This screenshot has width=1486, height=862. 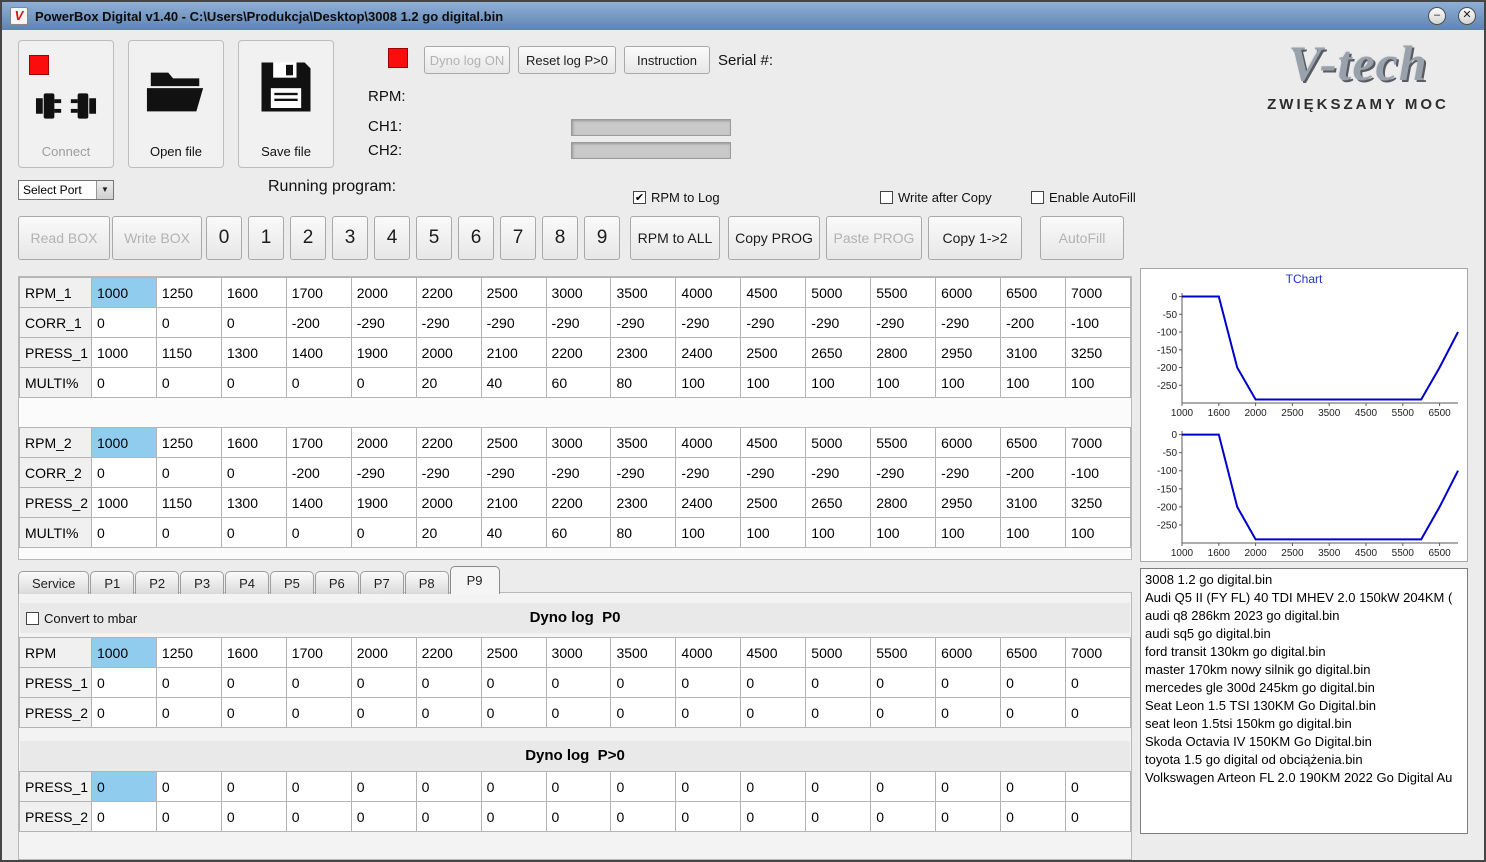 I want to click on grid-cell: -200, so click(x=1033, y=322).